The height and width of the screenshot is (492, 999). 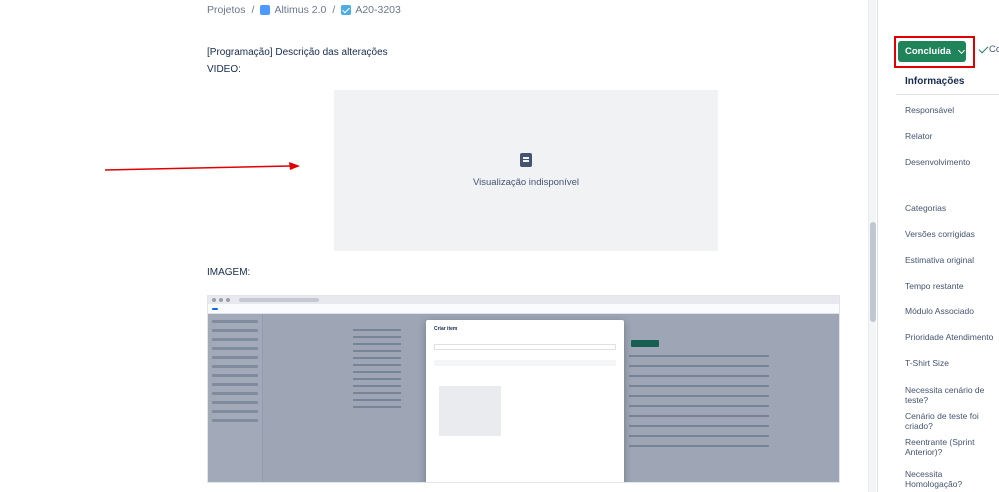 What do you see at coordinates (939, 260) in the screenshot?
I see `field-estimativa-original: Estimativa original` at bounding box center [939, 260].